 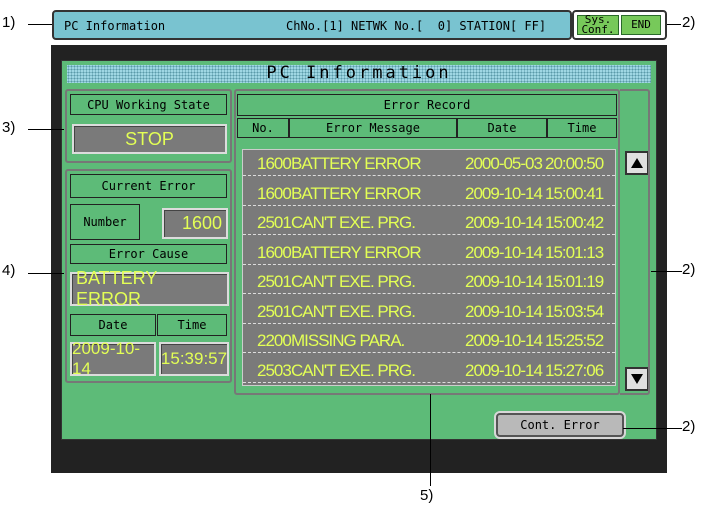 What do you see at coordinates (574, 163) in the screenshot?
I see `error-time-cell: 20:00:50` at bounding box center [574, 163].